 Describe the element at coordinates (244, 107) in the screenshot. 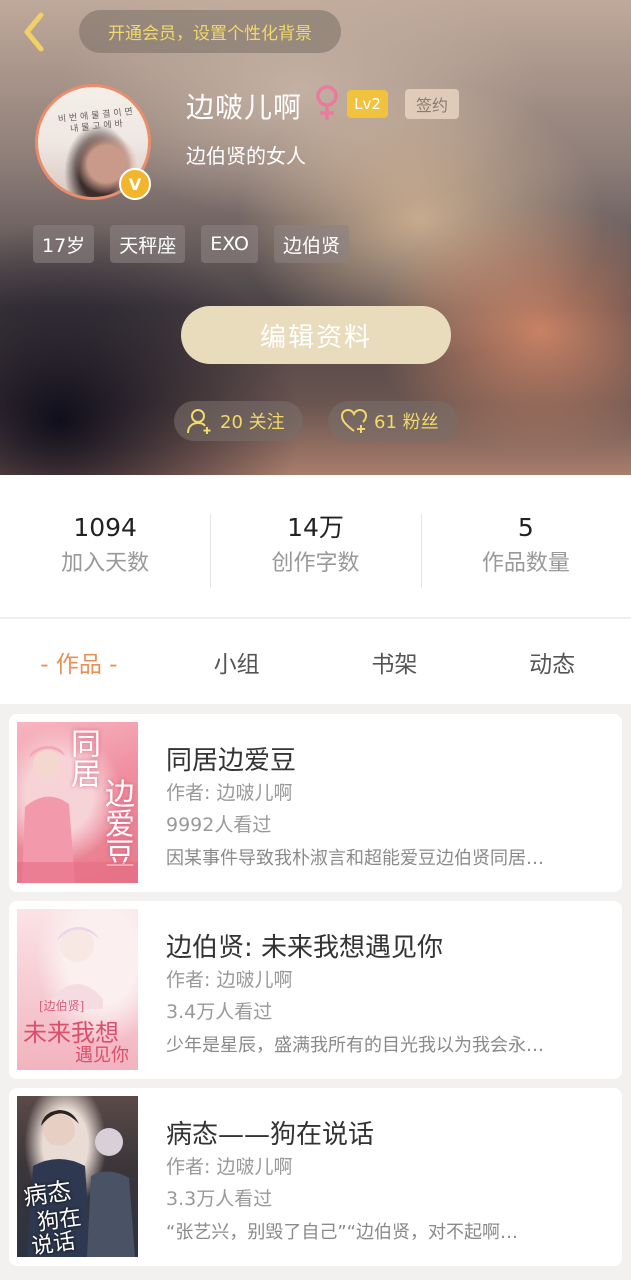

I see `username: 边啵儿啊` at that location.